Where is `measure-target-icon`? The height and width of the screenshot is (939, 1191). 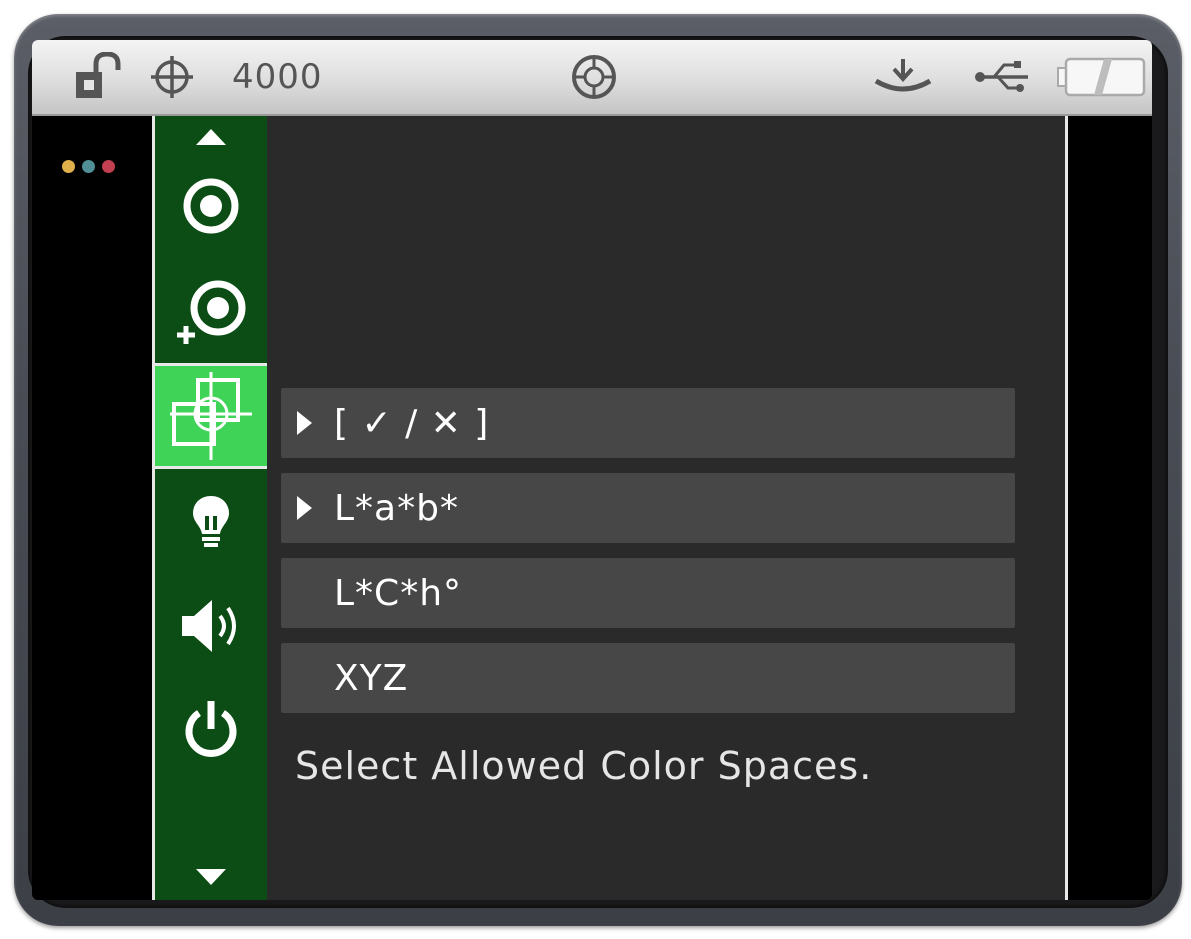
measure-target-icon is located at coordinates (211, 206).